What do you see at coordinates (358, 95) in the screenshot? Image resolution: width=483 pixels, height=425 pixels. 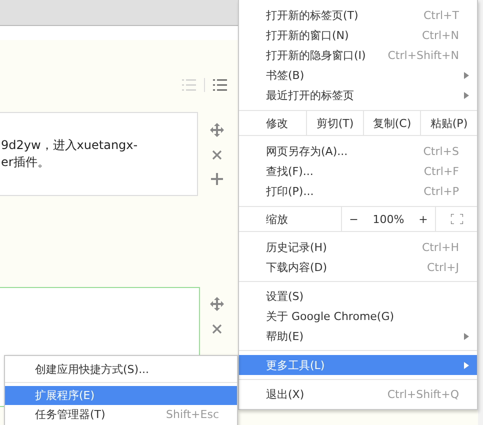 I see `menu-item: 最近打开的标签页` at bounding box center [358, 95].